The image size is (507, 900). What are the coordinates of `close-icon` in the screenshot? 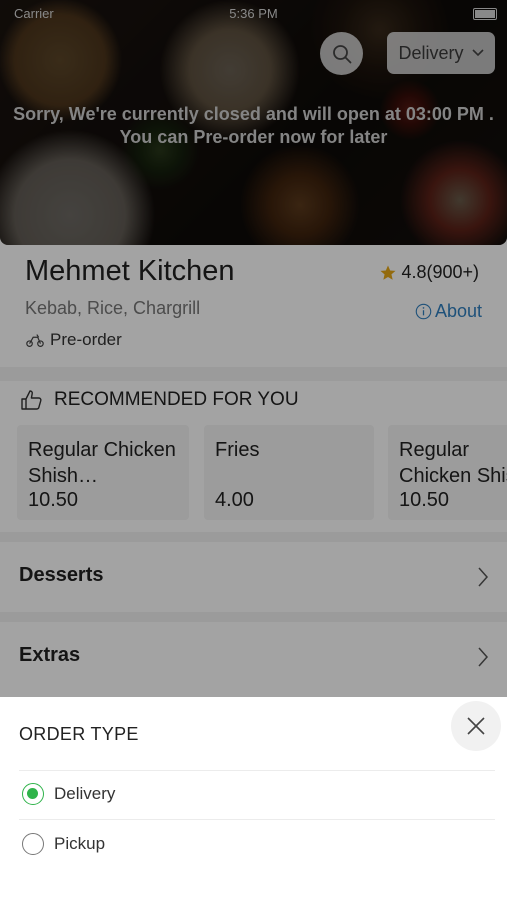 It's located at (476, 726).